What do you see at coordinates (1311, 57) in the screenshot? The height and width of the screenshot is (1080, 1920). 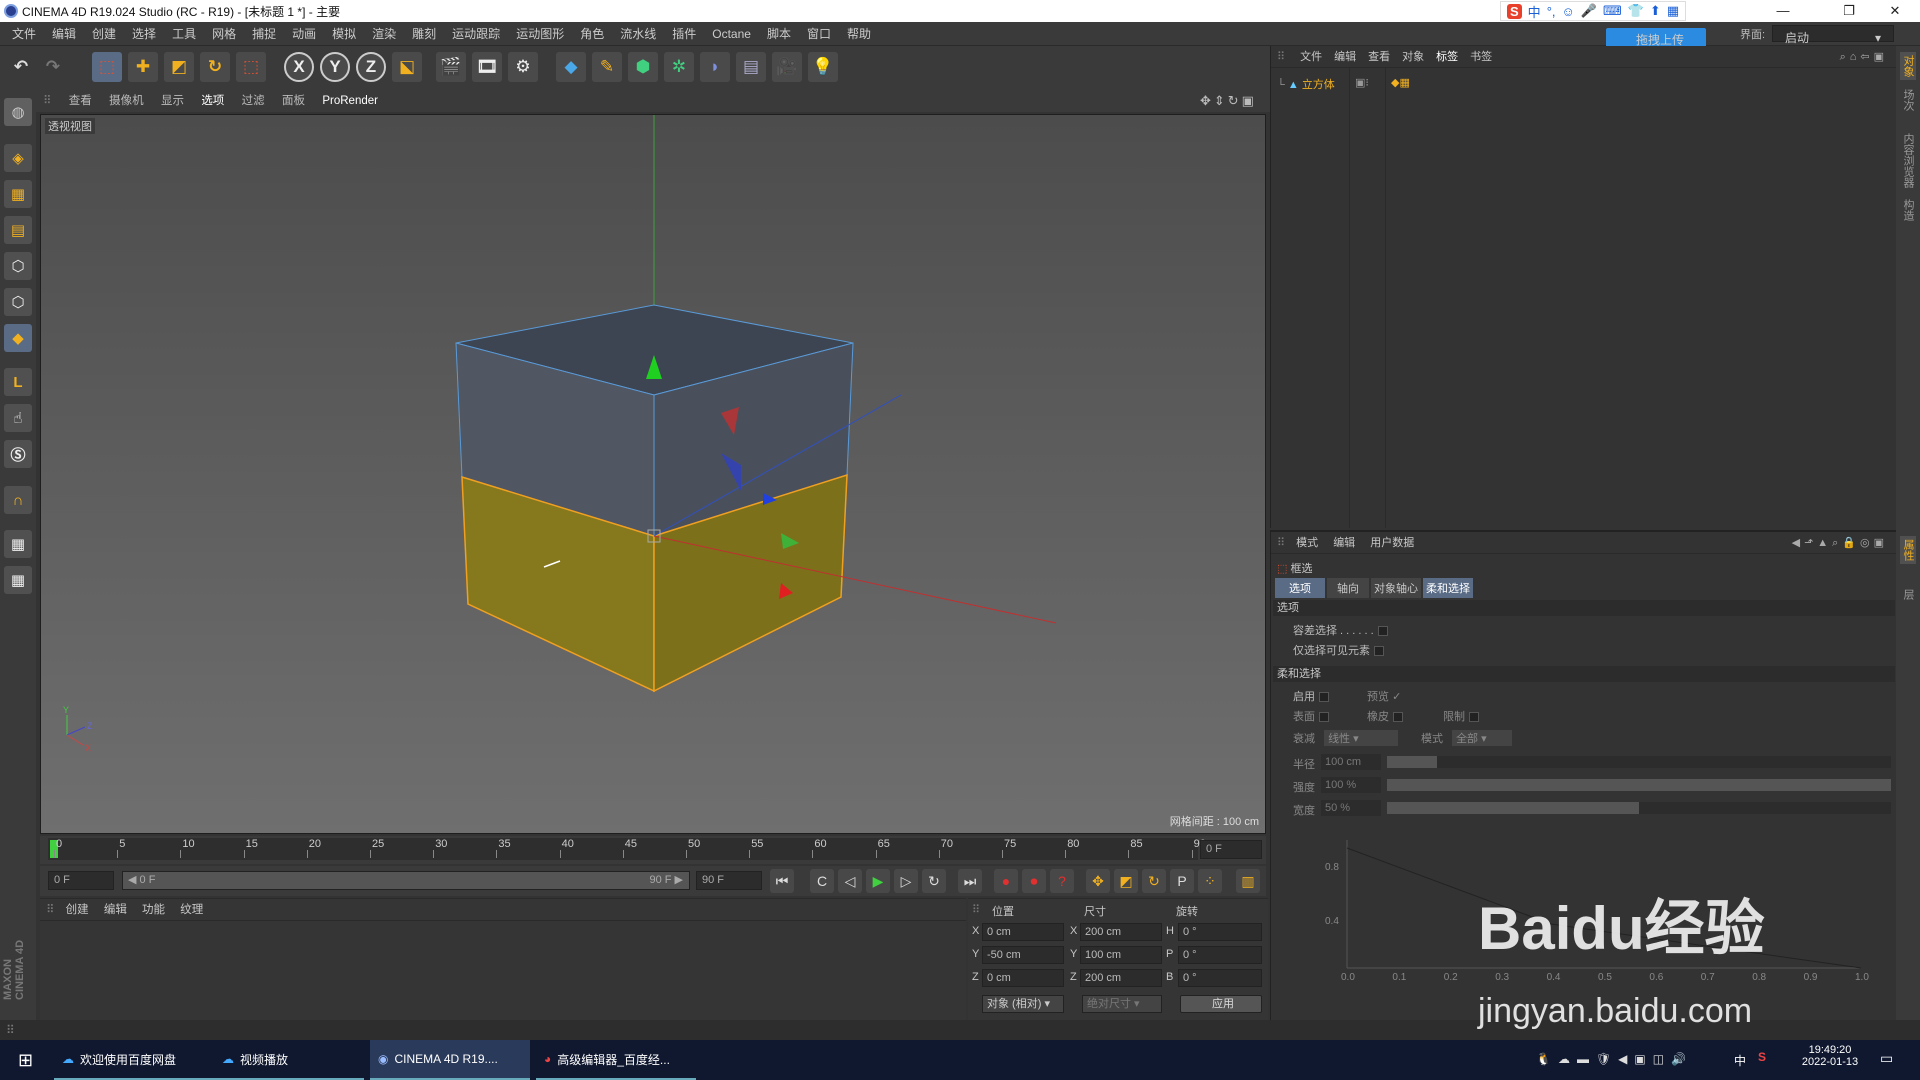 I see `object-menu-item: 文件` at bounding box center [1311, 57].